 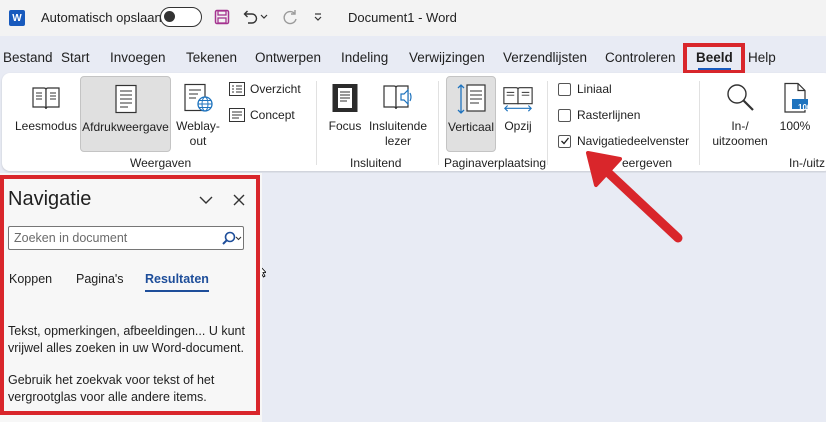 I want to click on print-layout-icon, so click(x=126, y=99).